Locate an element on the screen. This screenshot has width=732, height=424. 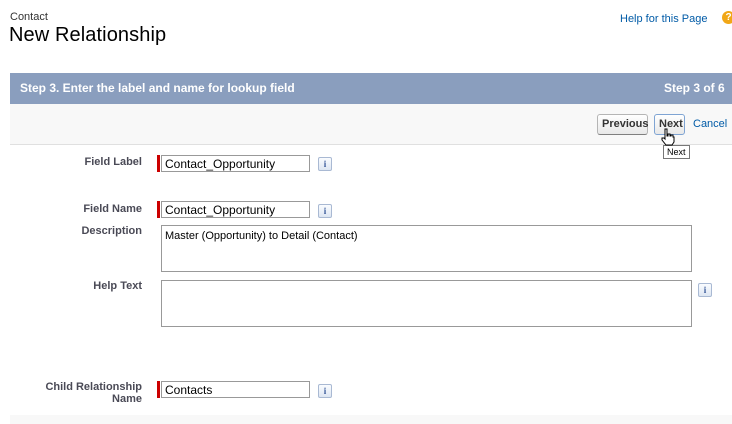
description-label: Description is located at coordinates (111, 231).